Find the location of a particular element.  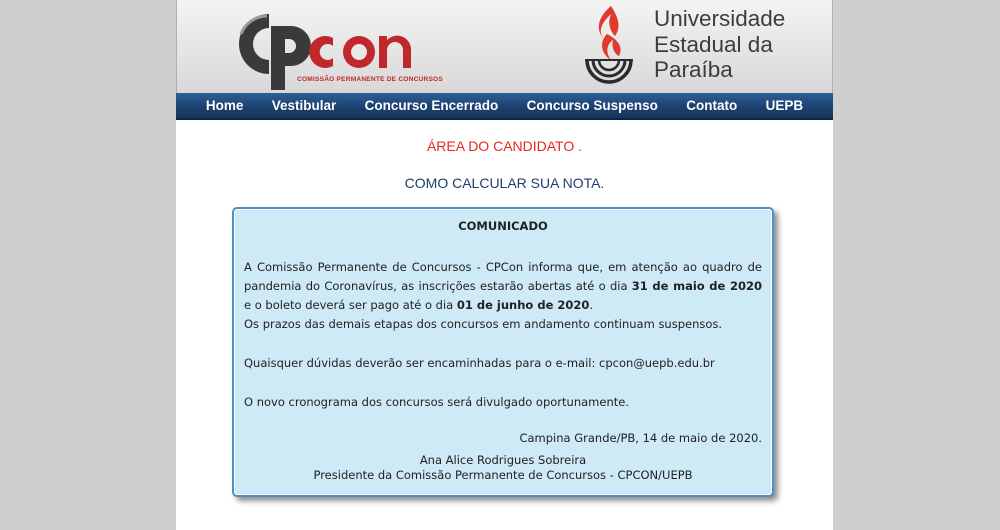

notice-email: cpcon@uepb.edu.br is located at coordinates (657, 363).